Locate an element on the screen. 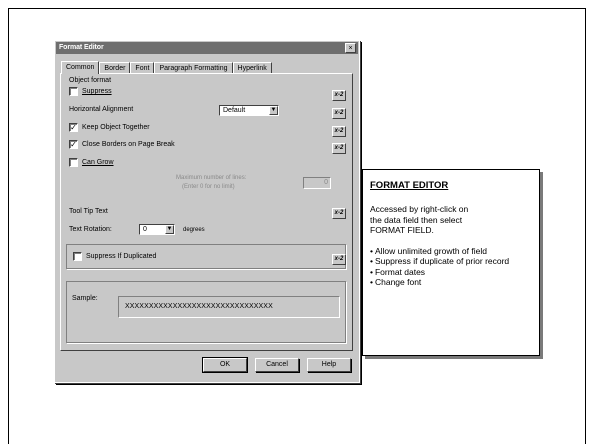 This screenshot has width=594, height=444. formula-button-suppress-duplicated: x-2 is located at coordinates (339, 259).